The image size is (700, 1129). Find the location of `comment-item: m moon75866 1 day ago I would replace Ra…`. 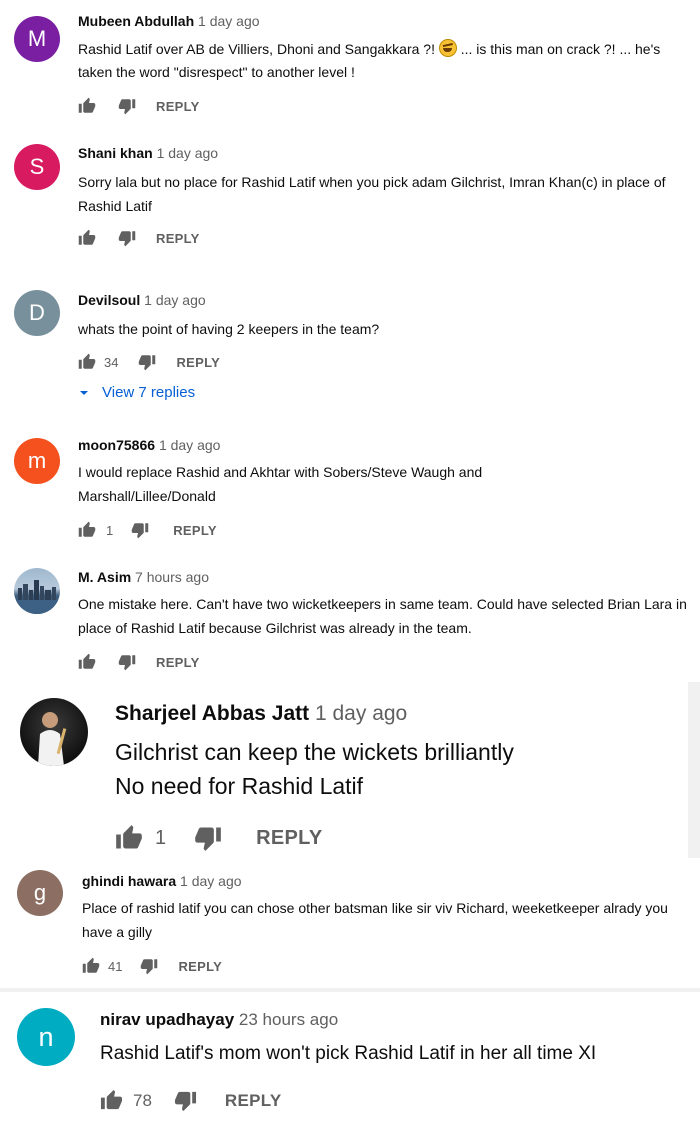

comment-item: m moon75866 1 day ago I would replace Ra… is located at coordinates (350, 492).